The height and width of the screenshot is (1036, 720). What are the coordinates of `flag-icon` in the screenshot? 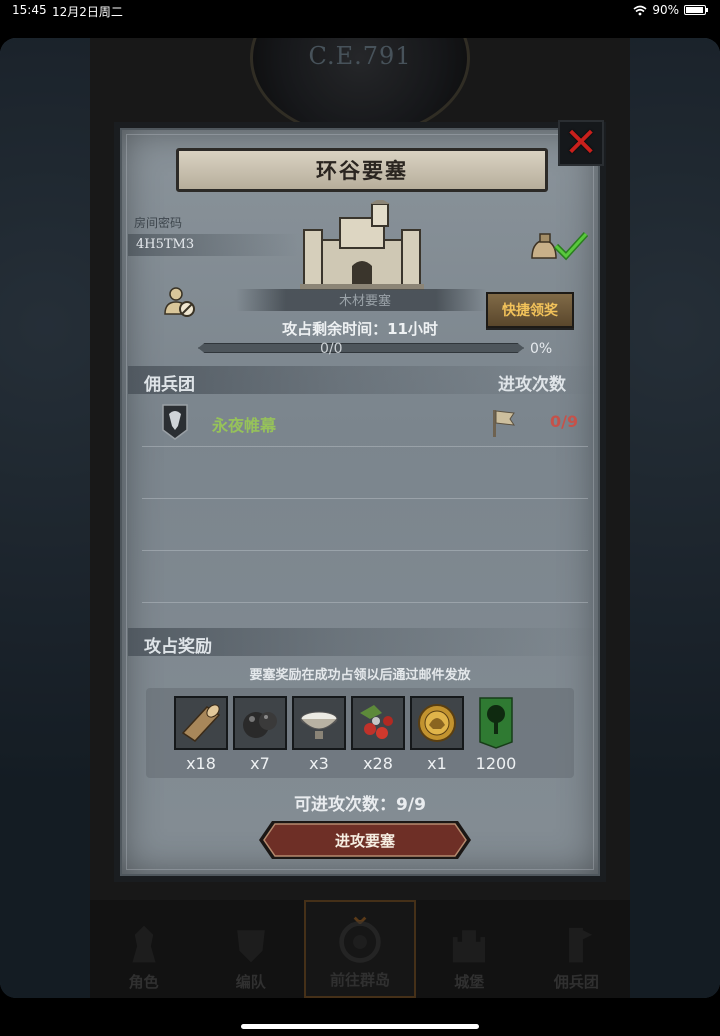 It's located at (504, 423).